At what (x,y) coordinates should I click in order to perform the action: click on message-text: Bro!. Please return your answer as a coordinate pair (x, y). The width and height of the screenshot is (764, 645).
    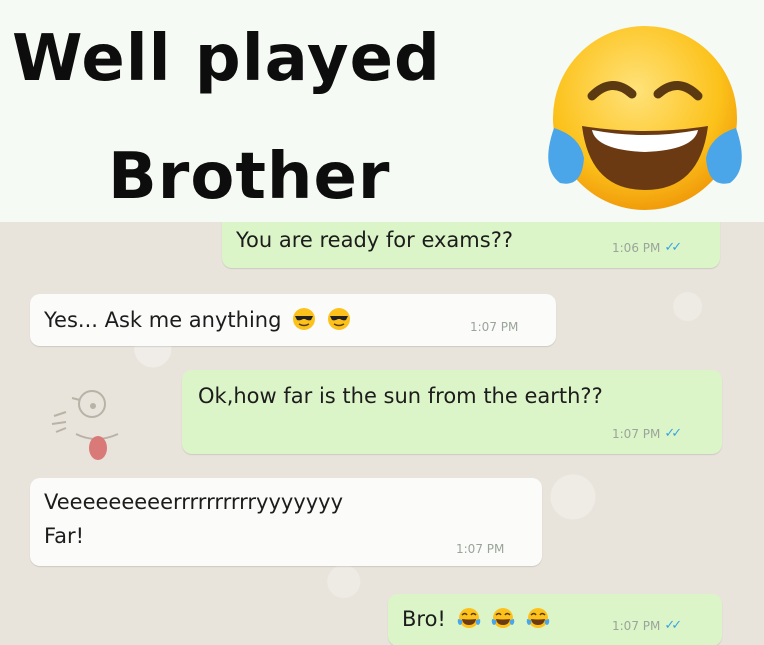
    Looking at the image, I should click on (476, 618).